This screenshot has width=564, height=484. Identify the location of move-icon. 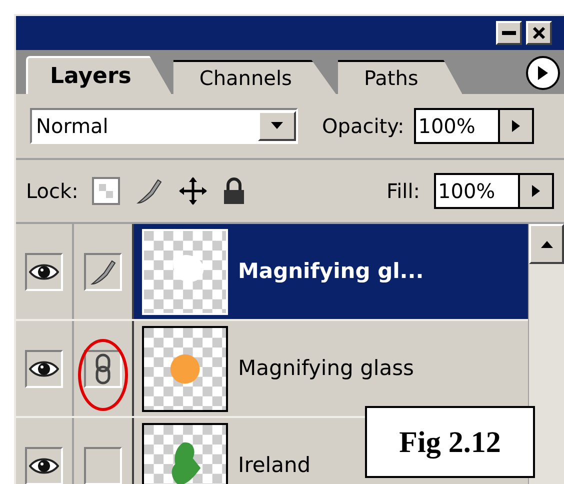
(193, 191).